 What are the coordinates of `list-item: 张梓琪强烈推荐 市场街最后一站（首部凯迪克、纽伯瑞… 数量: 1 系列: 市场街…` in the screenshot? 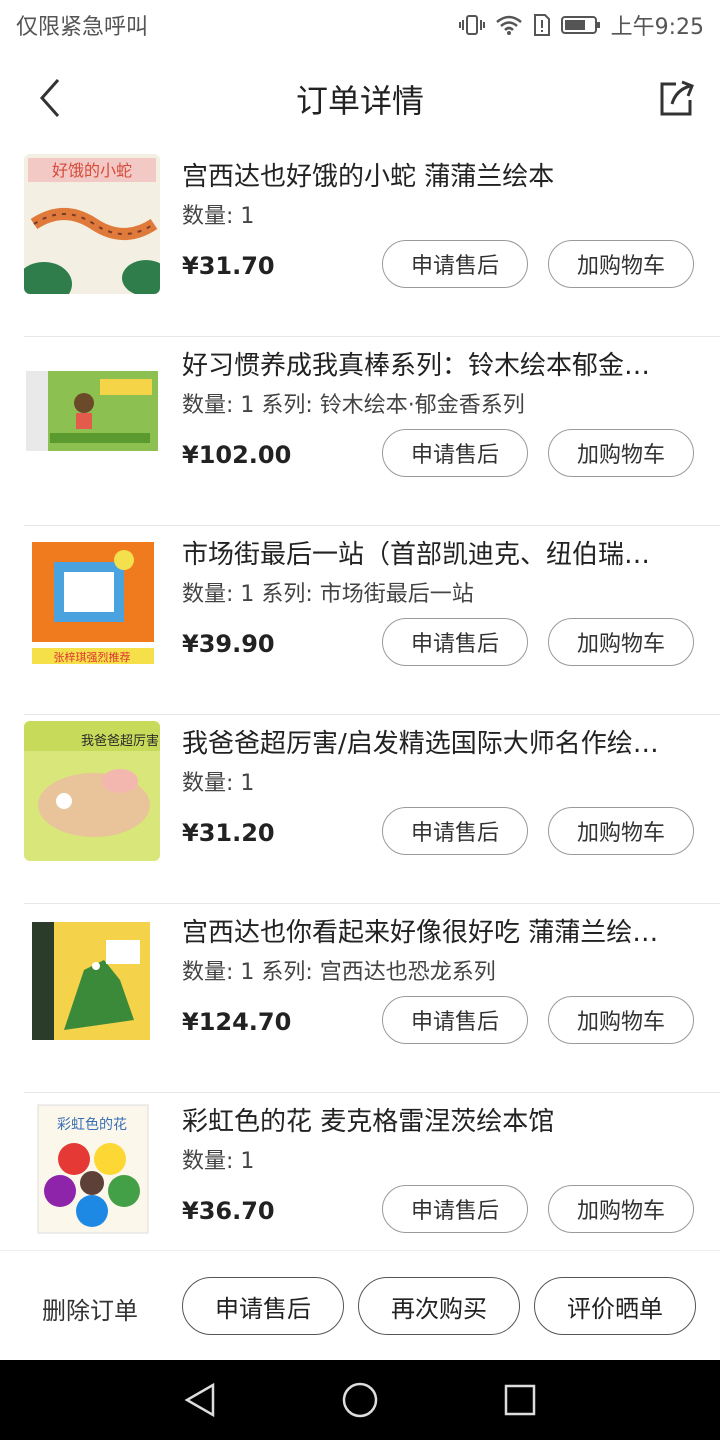 It's located at (372, 620).